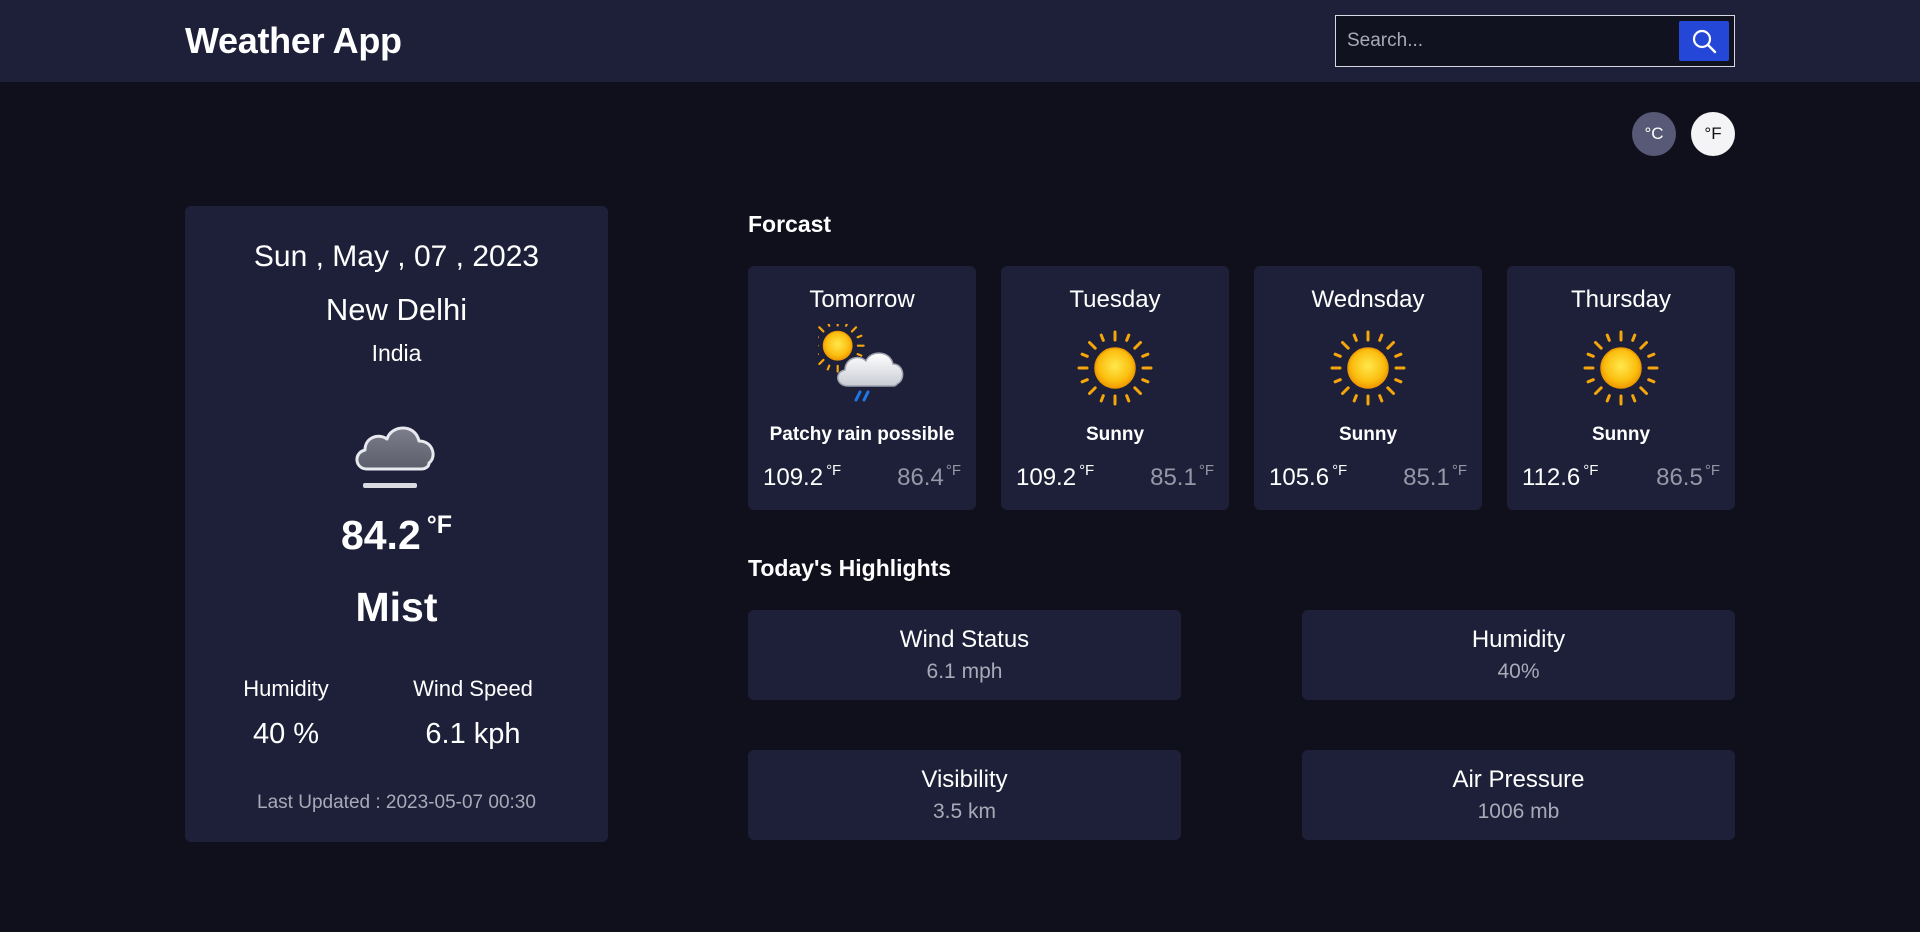  I want to click on forecast-day: Tuesday, so click(1115, 299).